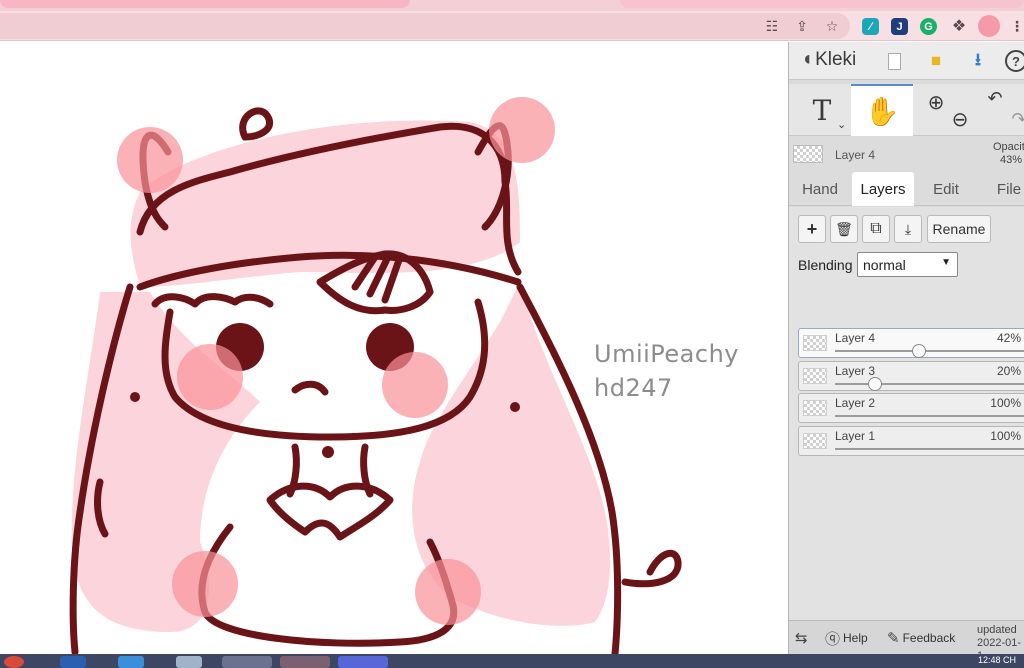  What do you see at coordinates (936, 103) in the screenshot?
I see `zoom-in-icon: ⊕` at bounding box center [936, 103].